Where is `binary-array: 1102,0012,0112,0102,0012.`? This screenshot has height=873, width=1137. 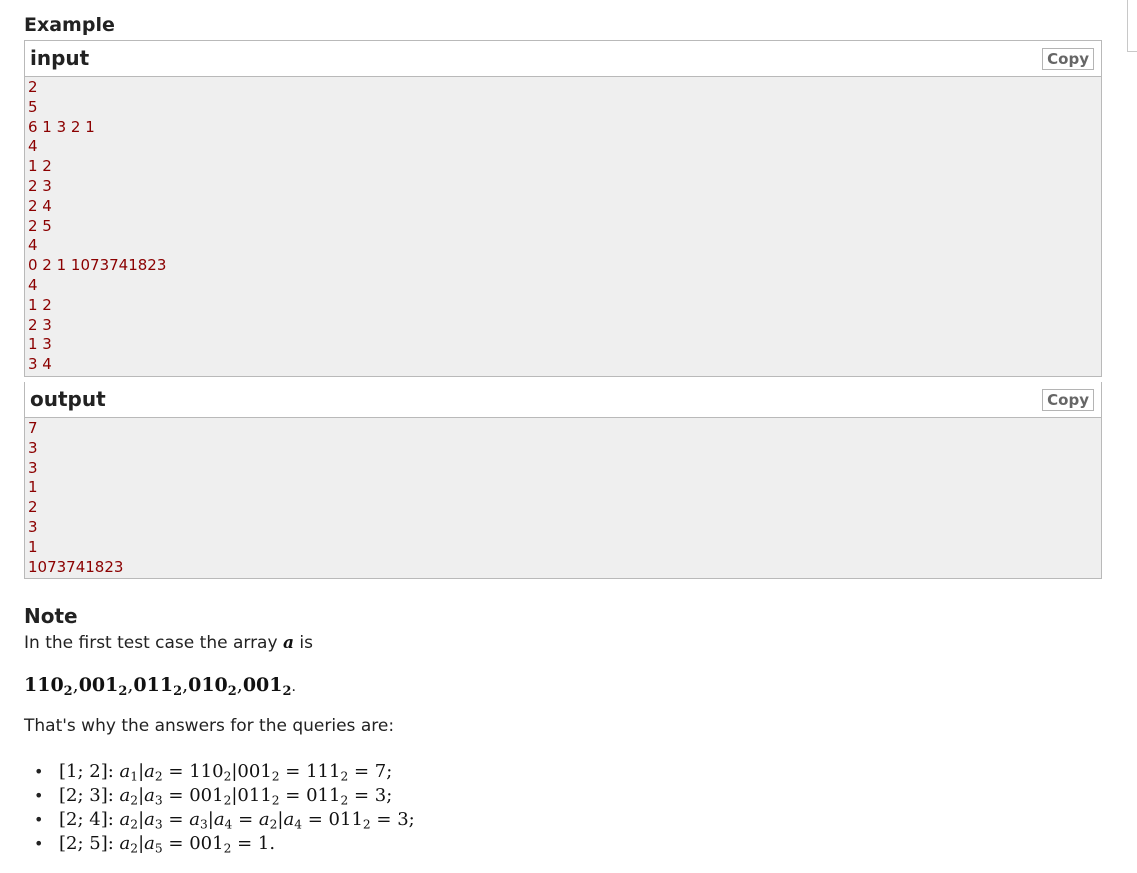
binary-array: 1102,0012,0112,0102,0012. is located at coordinates (160, 686).